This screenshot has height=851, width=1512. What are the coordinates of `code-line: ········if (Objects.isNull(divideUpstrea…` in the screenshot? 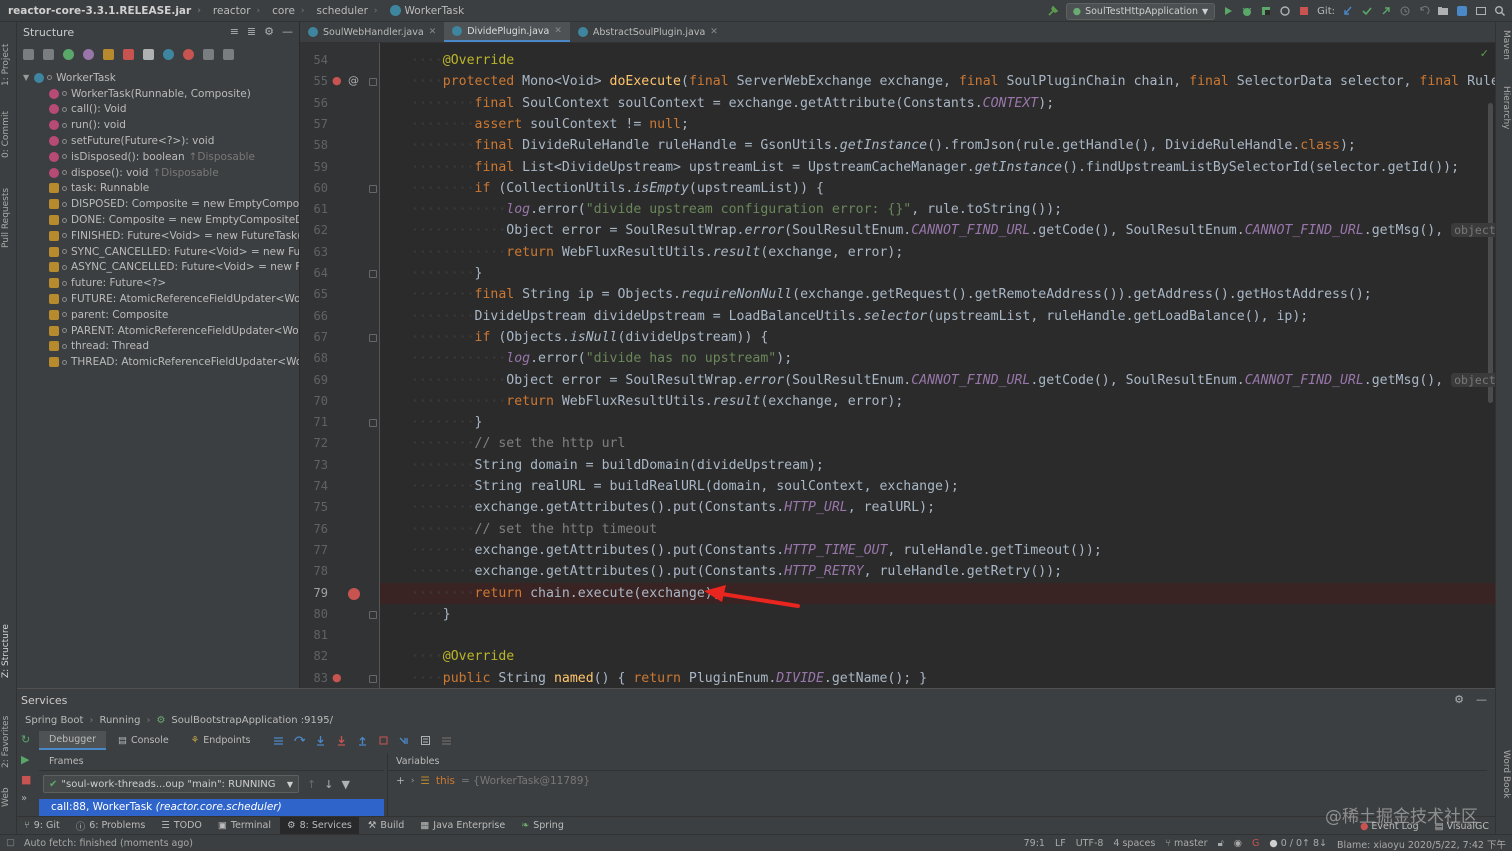 It's located at (937, 337).